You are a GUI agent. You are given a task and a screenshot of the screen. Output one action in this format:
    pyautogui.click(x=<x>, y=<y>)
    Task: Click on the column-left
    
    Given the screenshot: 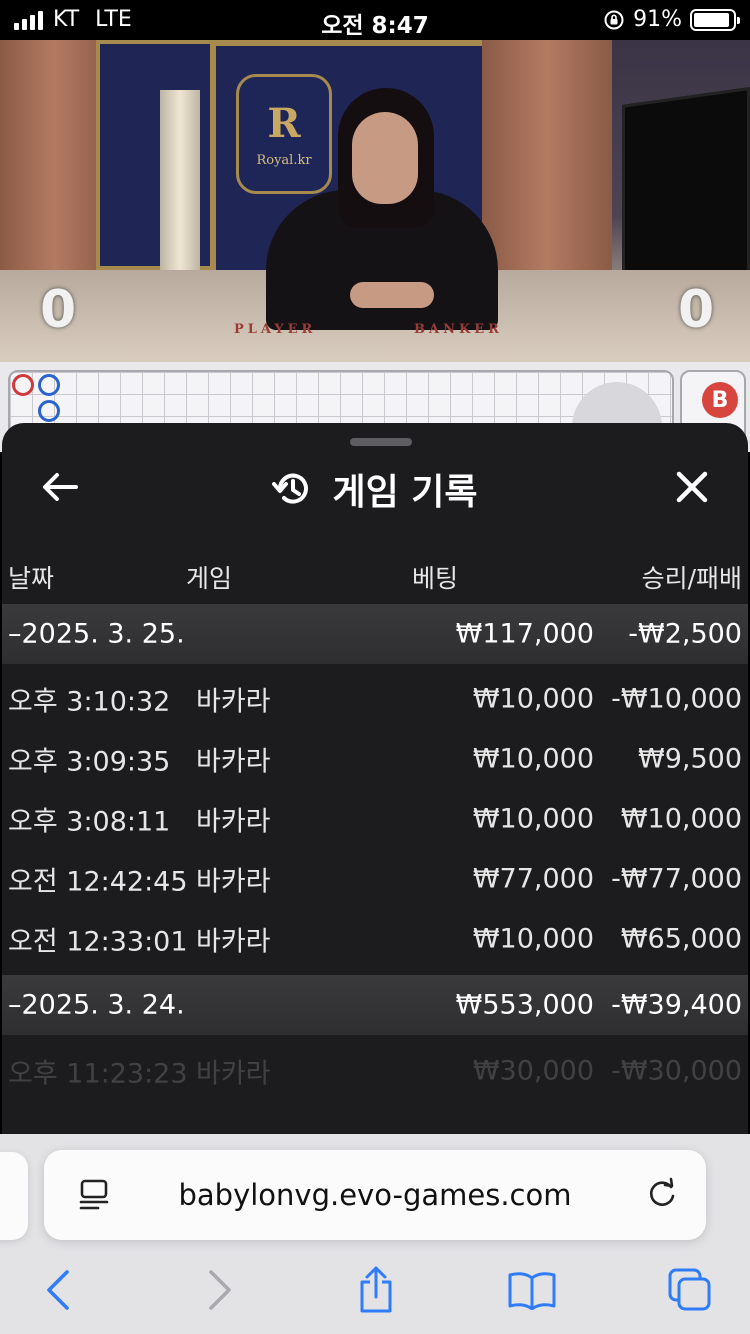 What is the action you would take?
    pyautogui.click(x=180, y=180)
    